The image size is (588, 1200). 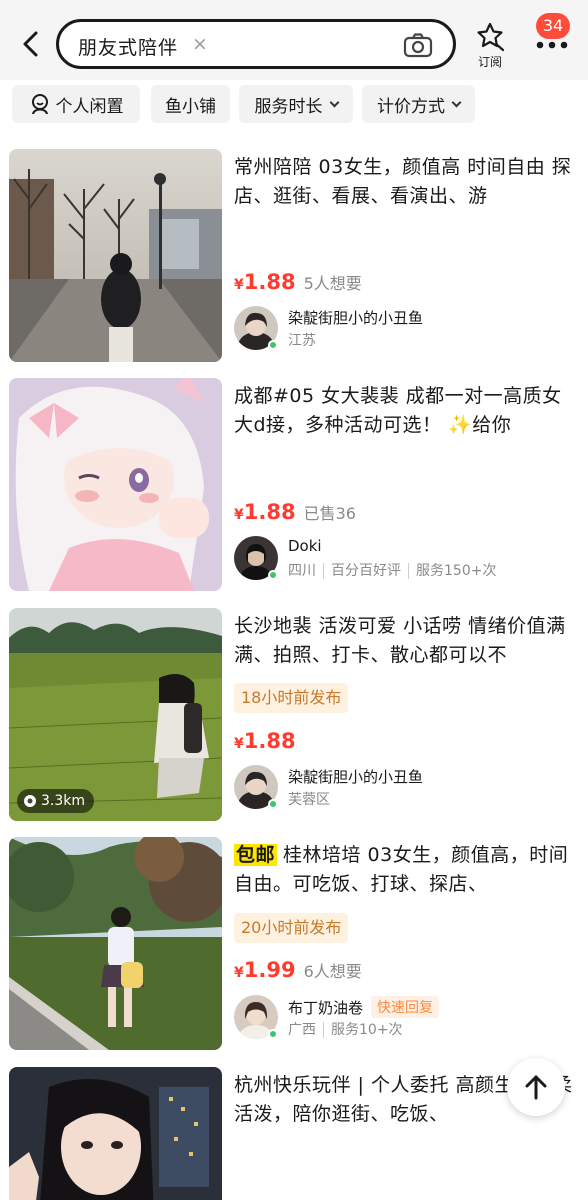 I want to click on person-icon, so click(x=39, y=104).